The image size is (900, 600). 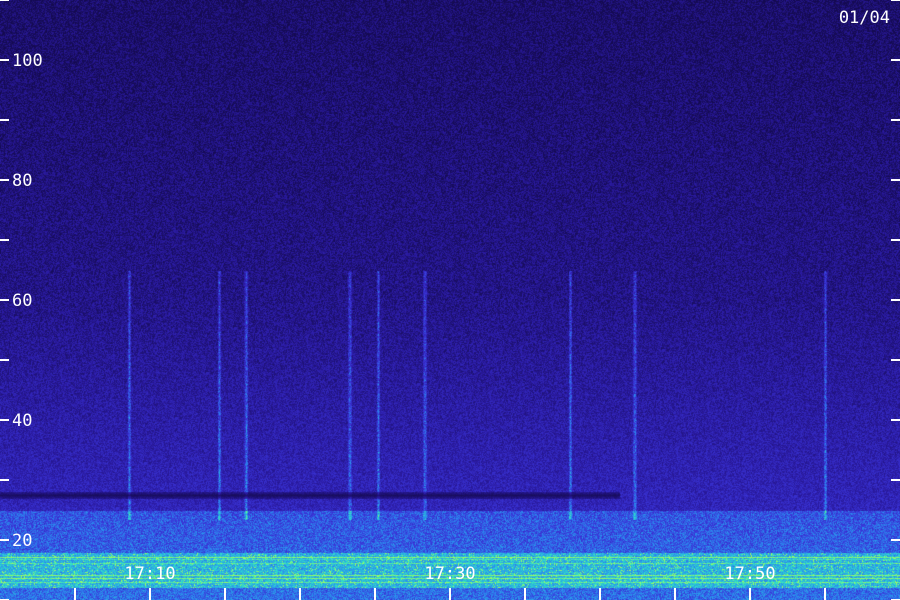 What do you see at coordinates (749, 574) in the screenshot?
I see `x-tick-label: 17:50` at bounding box center [749, 574].